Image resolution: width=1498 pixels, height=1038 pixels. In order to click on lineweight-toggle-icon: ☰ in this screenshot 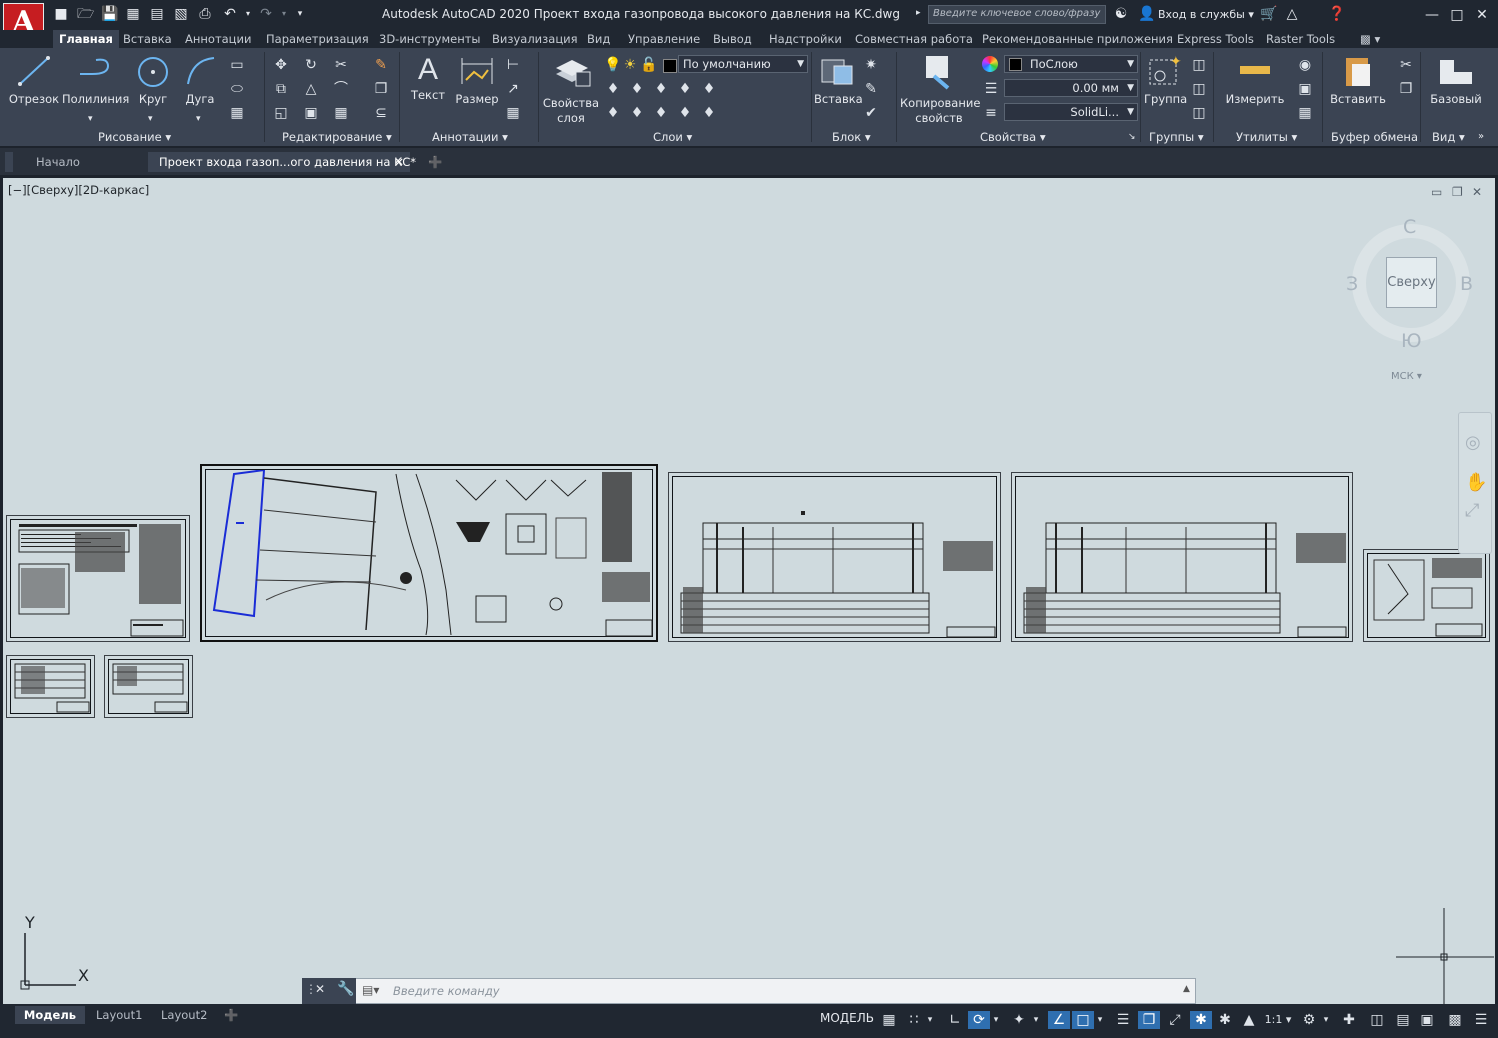, I will do `click(1123, 1020)`.